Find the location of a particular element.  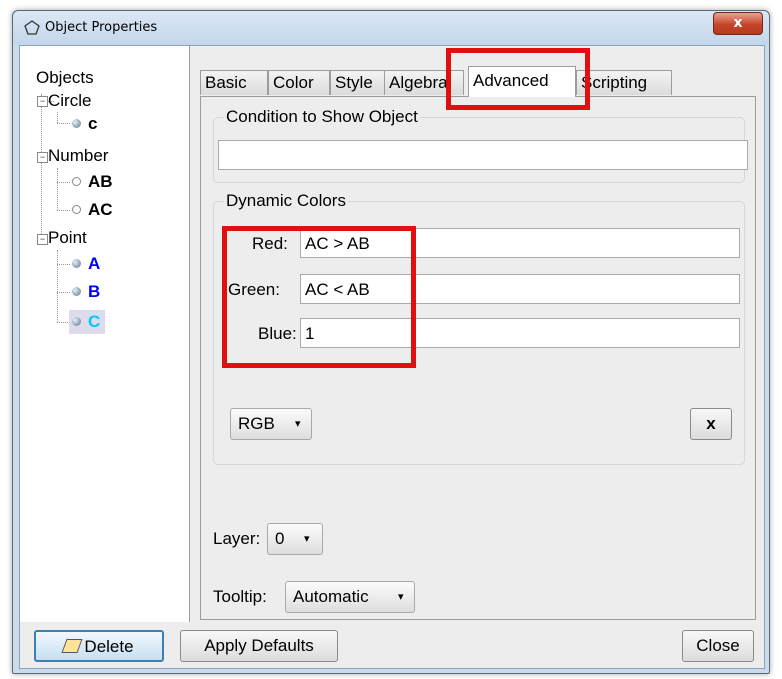

condition-title: Condition to Show Object is located at coordinates (322, 117).